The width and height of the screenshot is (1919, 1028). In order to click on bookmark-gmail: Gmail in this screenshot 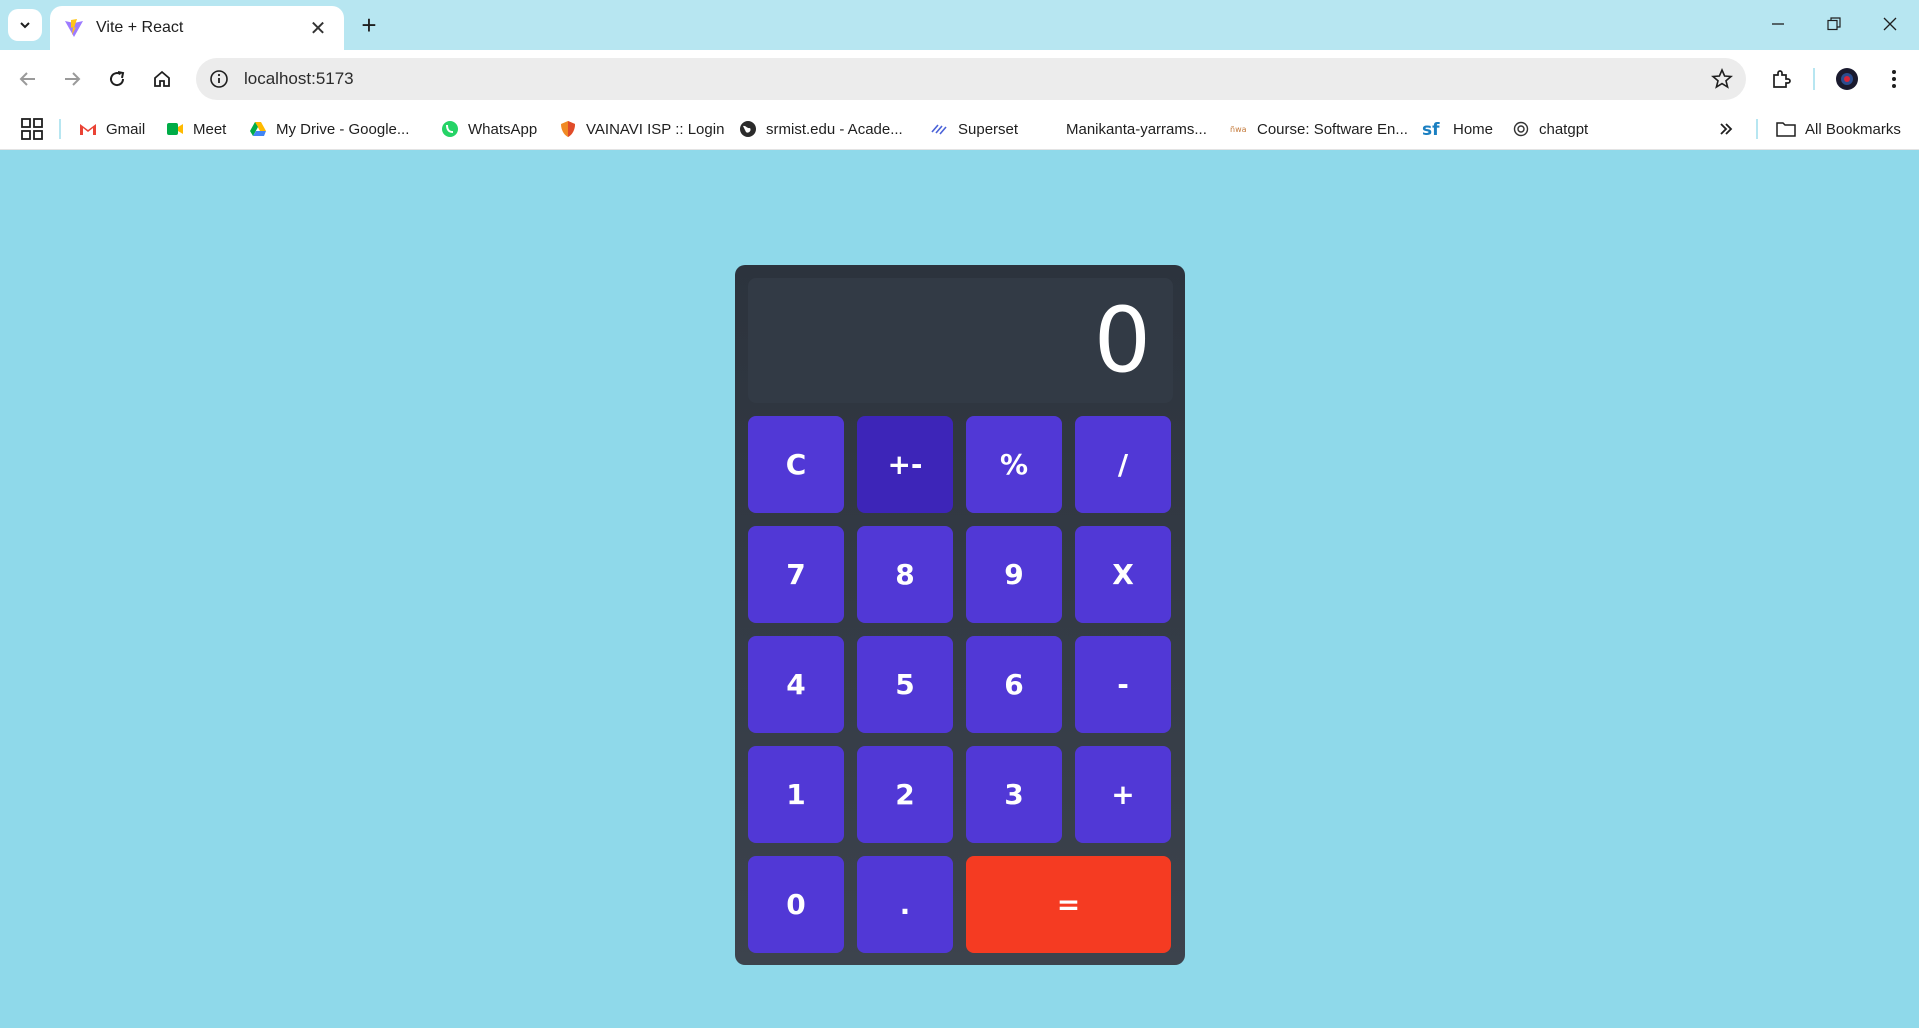, I will do `click(112, 129)`.